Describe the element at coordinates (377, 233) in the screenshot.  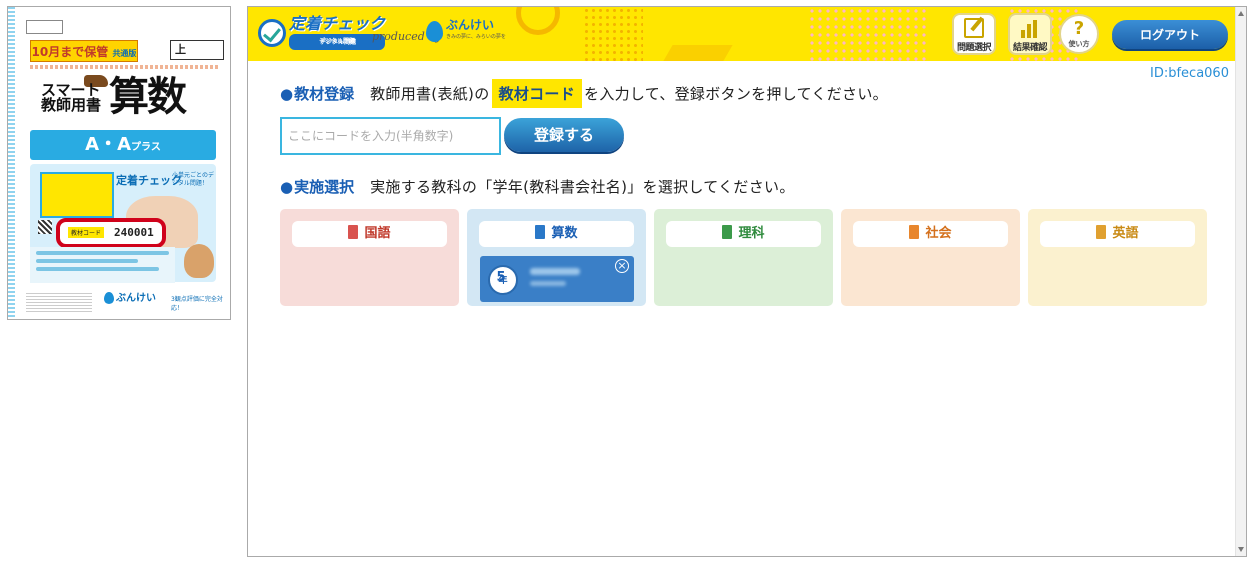
I see `subject-label: 国語` at that location.